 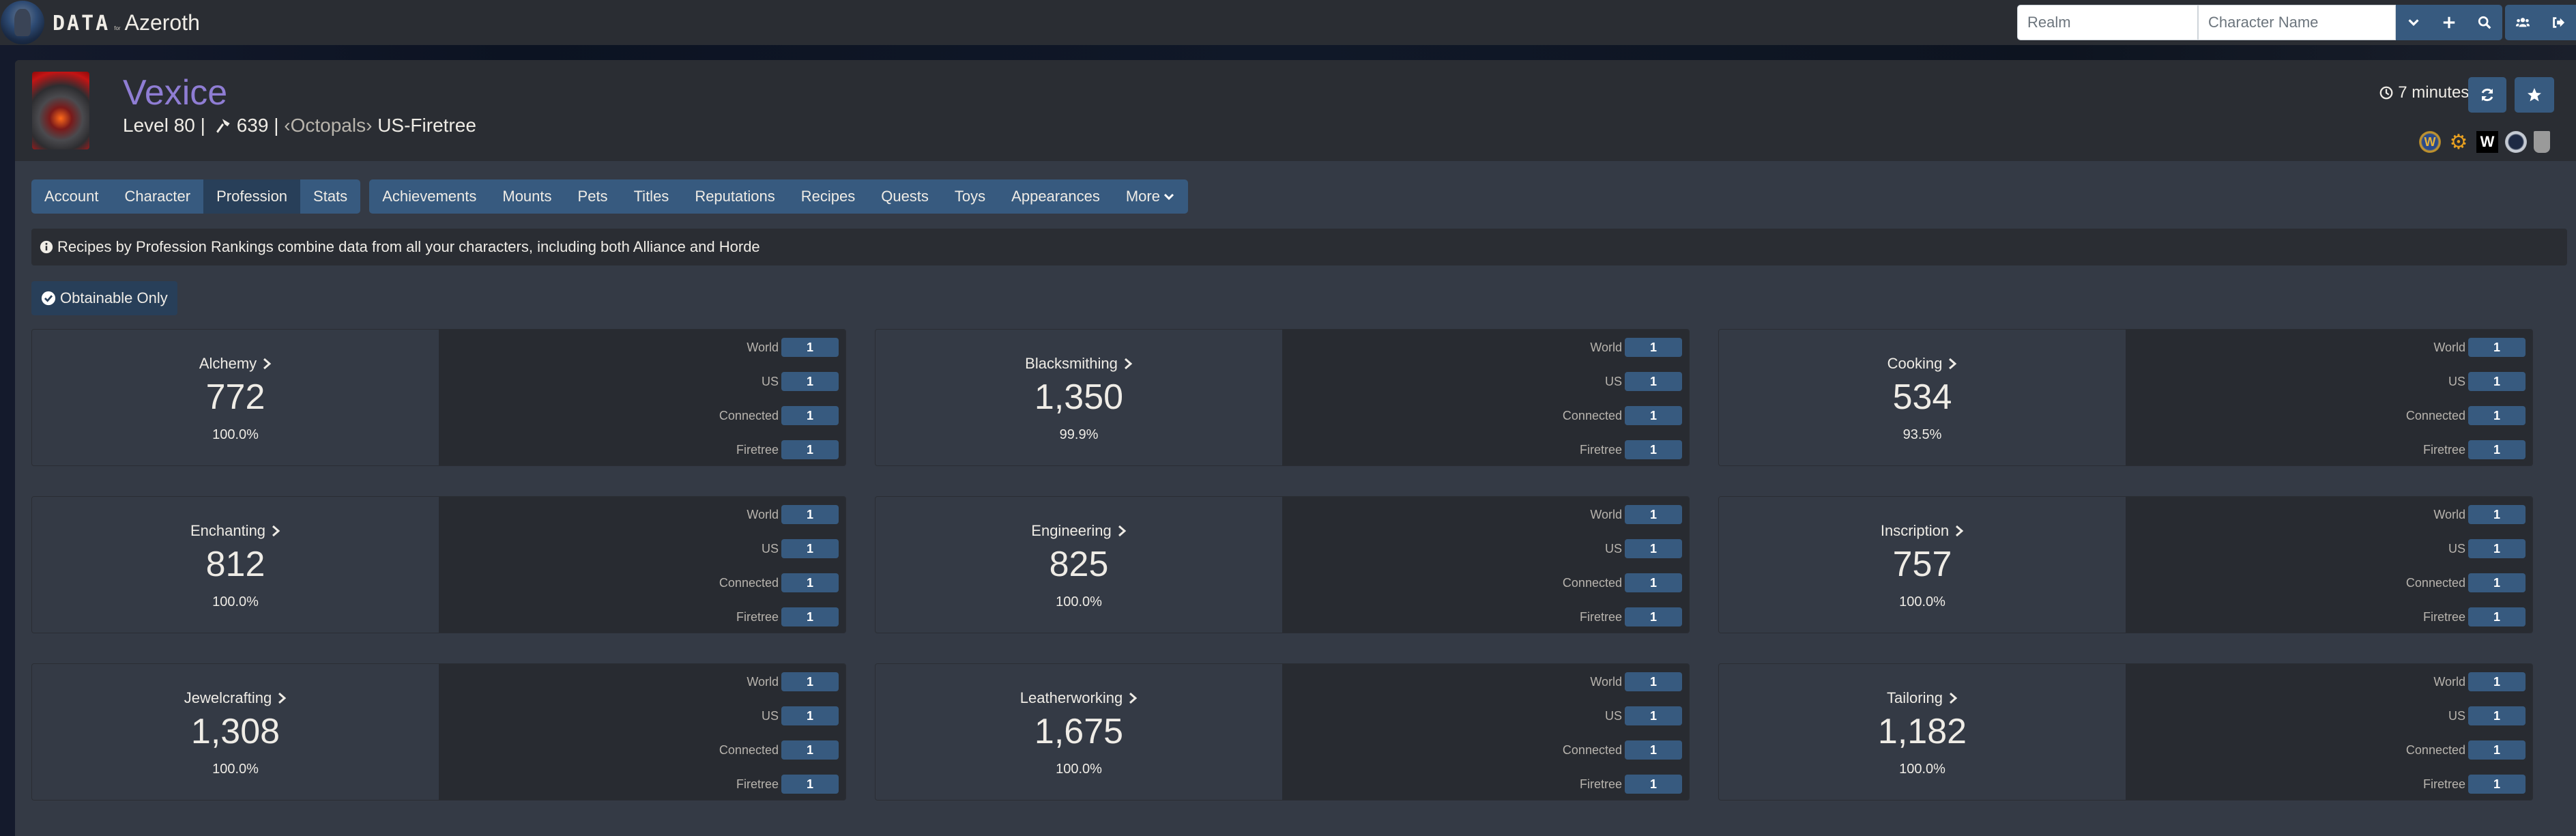 What do you see at coordinates (970, 196) in the screenshot?
I see `tab-toys: Toys` at bounding box center [970, 196].